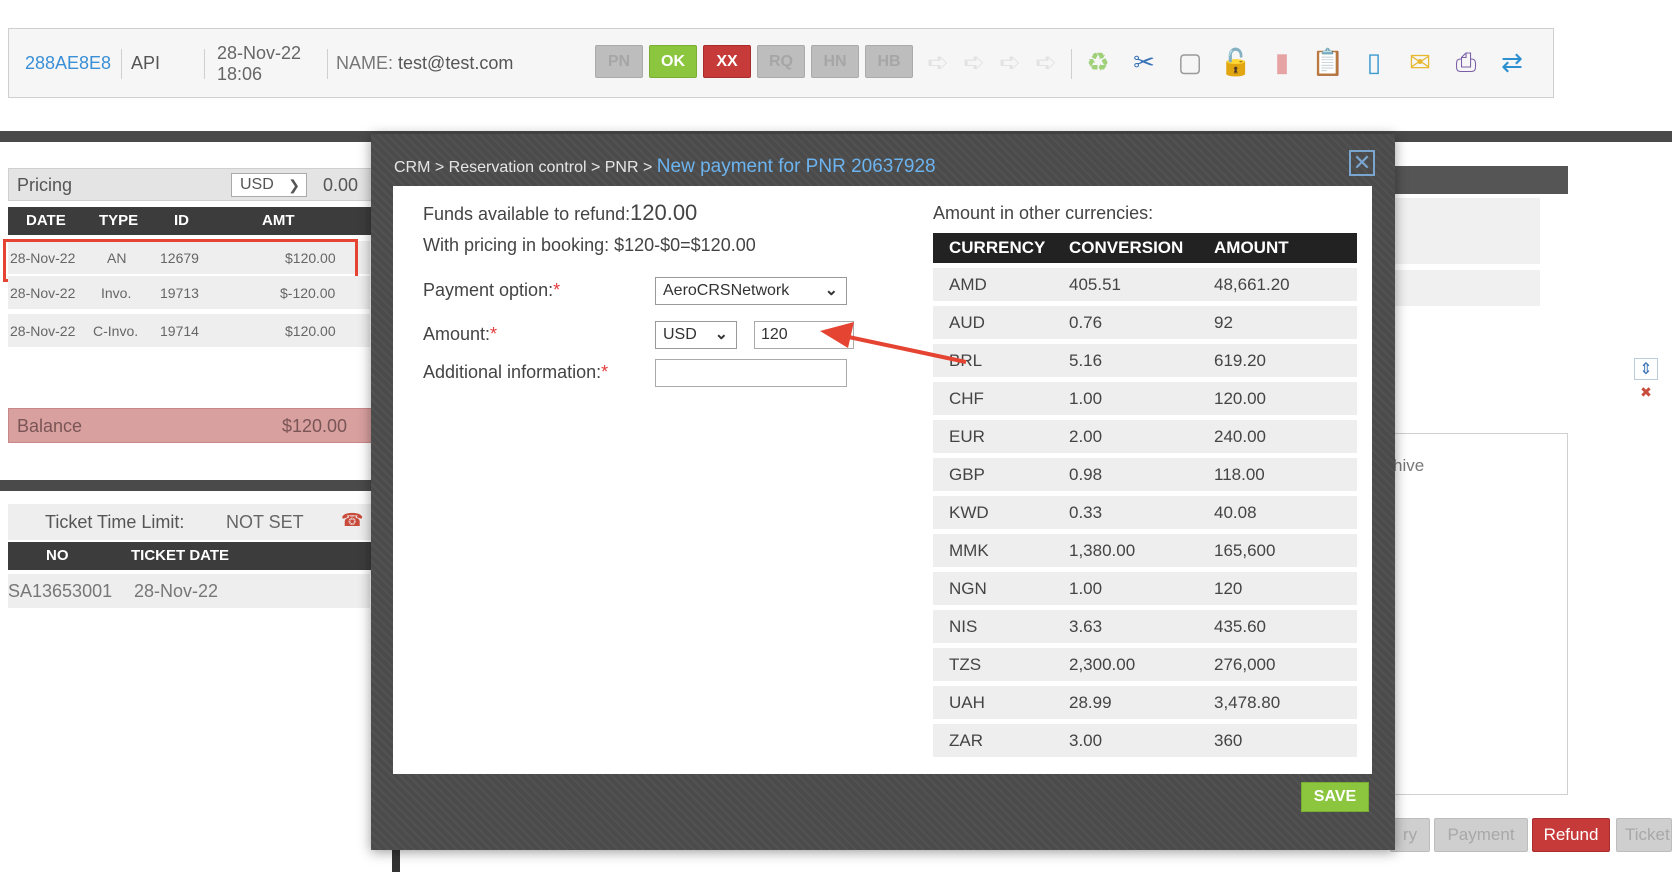  What do you see at coordinates (1144, 62) in the screenshot?
I see `scissors-icon: ✂` at bounding box center [1144, 62].